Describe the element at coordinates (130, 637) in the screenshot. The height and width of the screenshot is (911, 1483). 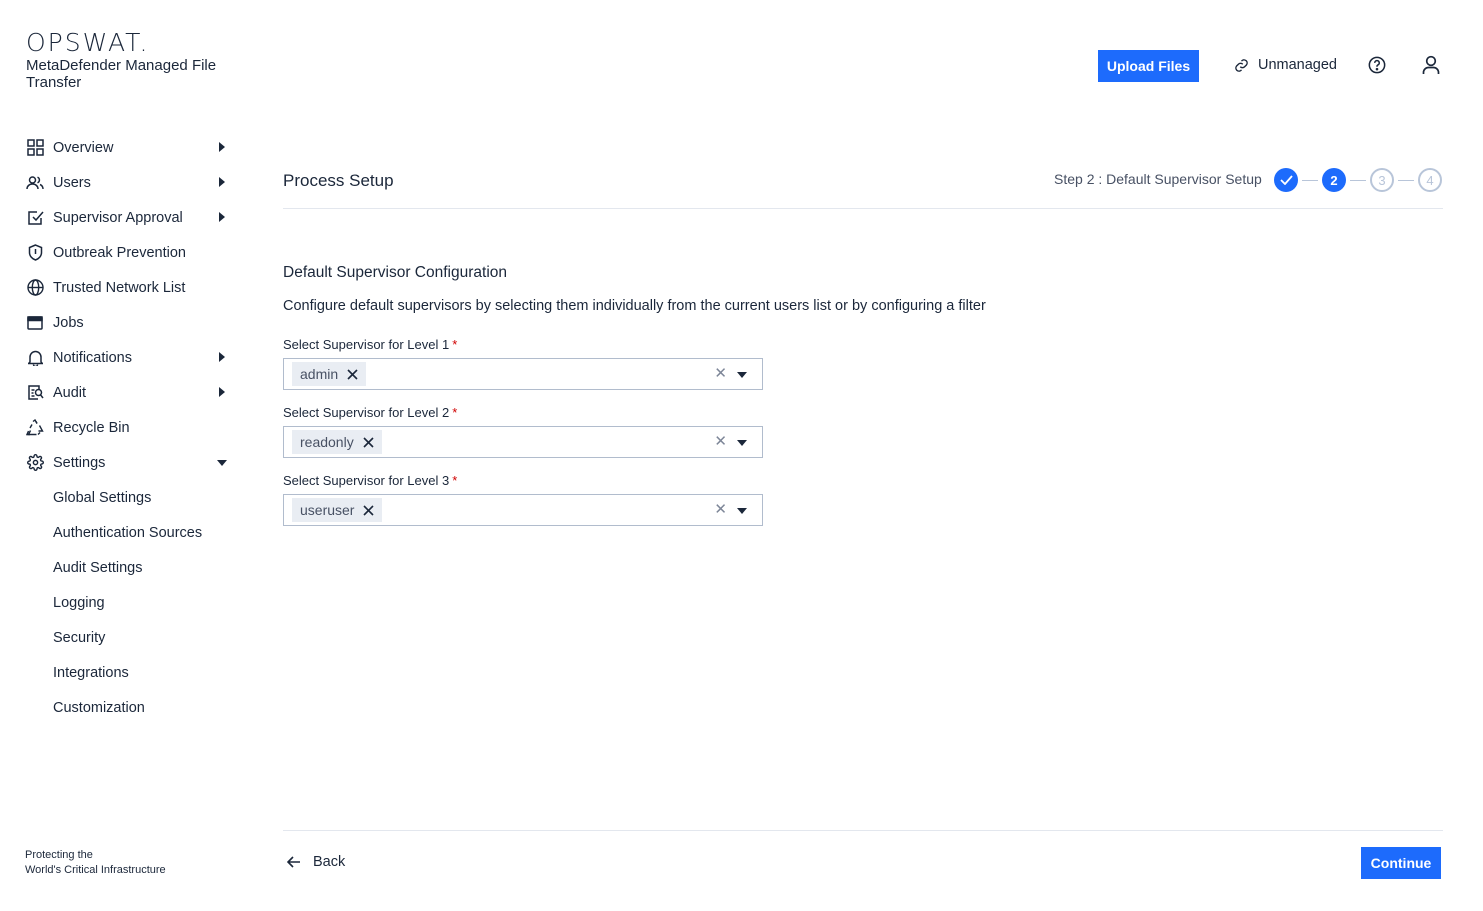
I see `sidebar-subitem-security: Security` at that location.